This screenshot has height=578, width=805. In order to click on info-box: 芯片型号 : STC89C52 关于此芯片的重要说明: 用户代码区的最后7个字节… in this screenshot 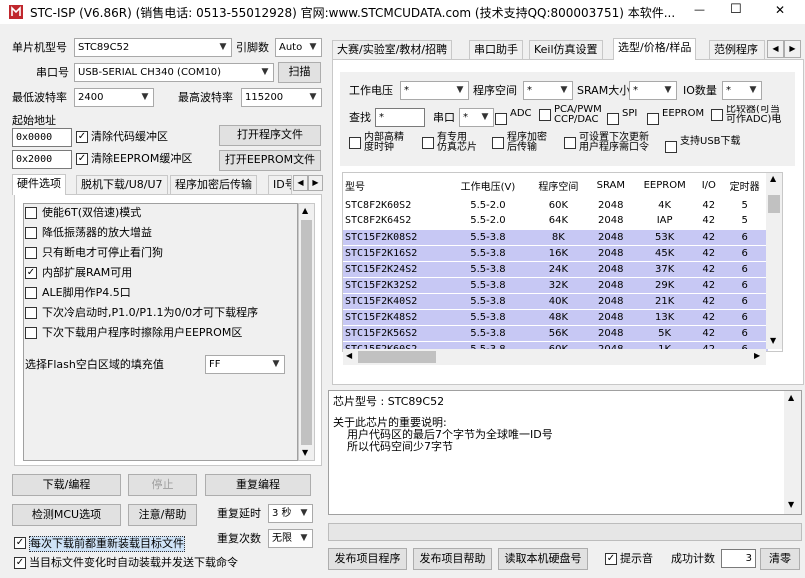, I will do `click(565, 452)`.